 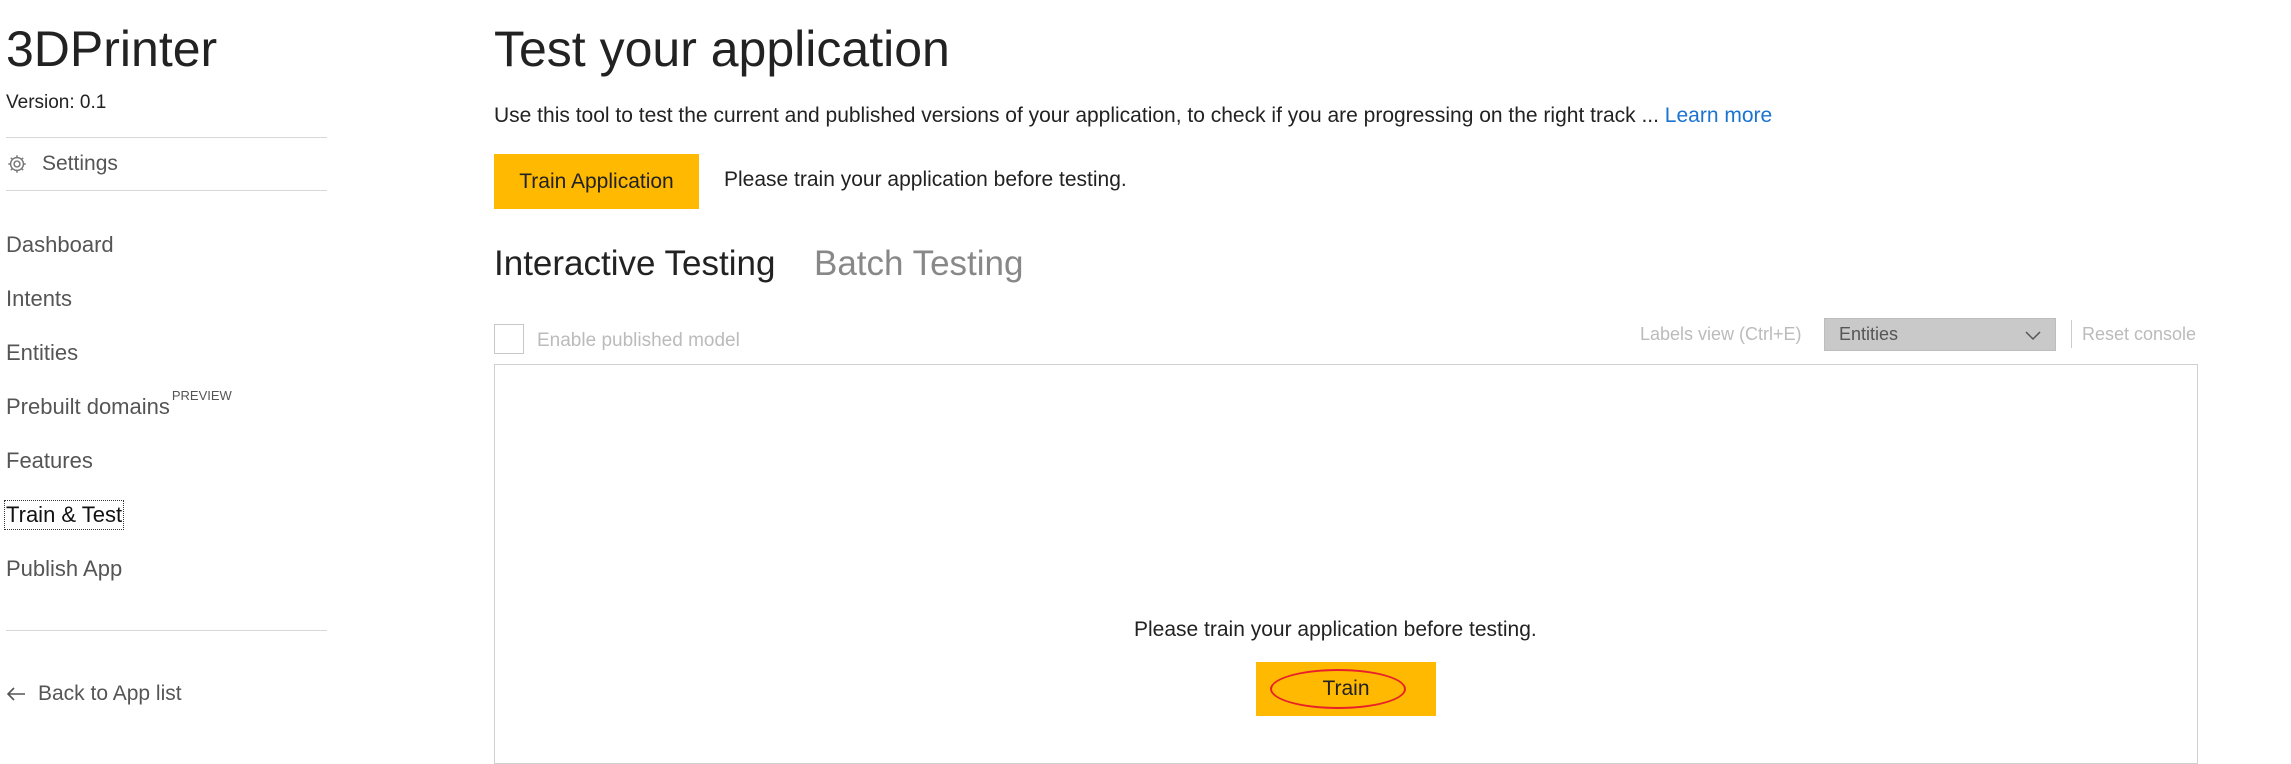 What do you see at coordinates (722, 49) in the screenshot?
I see `page-title: Test your application` at bounding box center [722, 49].